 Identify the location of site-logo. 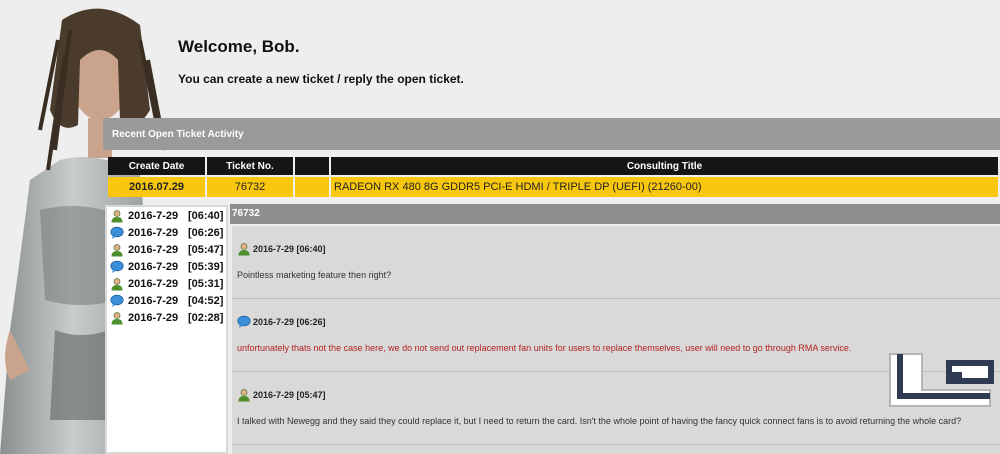
(941, 380).